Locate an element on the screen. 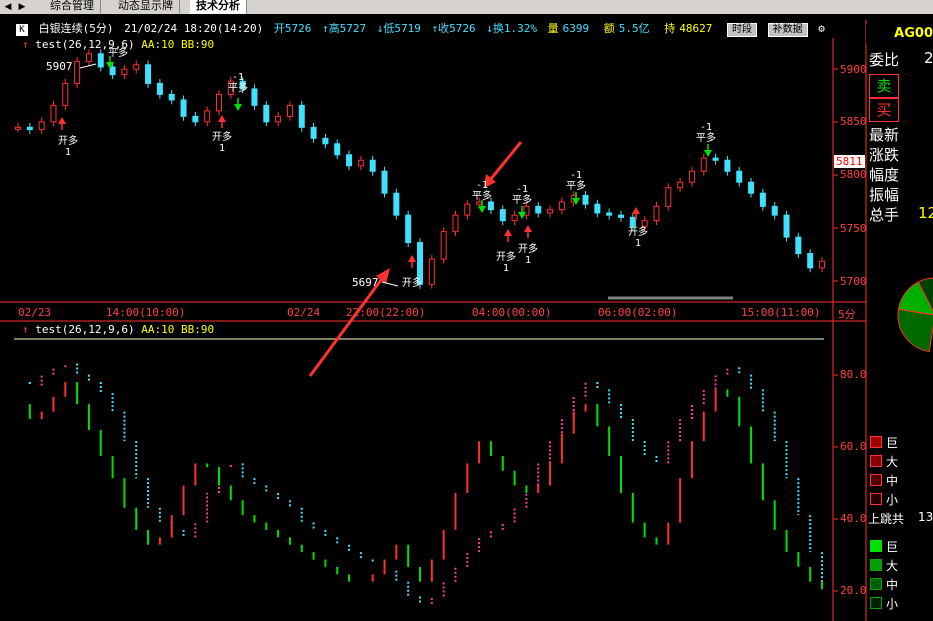 The width and height of the screenshot is (933, 621). indicator-arrow-icon: ↑ is located at coordinates (25, 44).